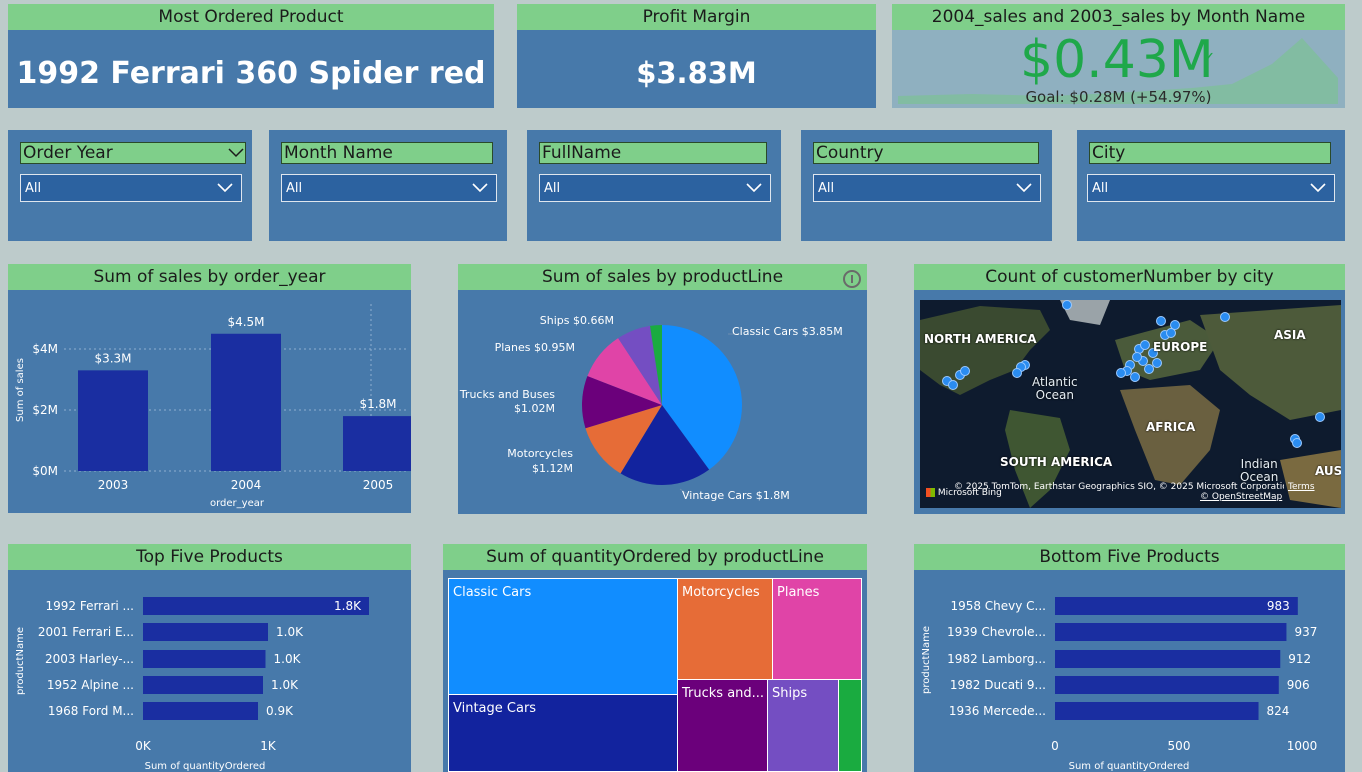 The height and width of the screenshot is (772, 1362). I want to click on continent-label: NORTH AMERICA, so click(980, 339).